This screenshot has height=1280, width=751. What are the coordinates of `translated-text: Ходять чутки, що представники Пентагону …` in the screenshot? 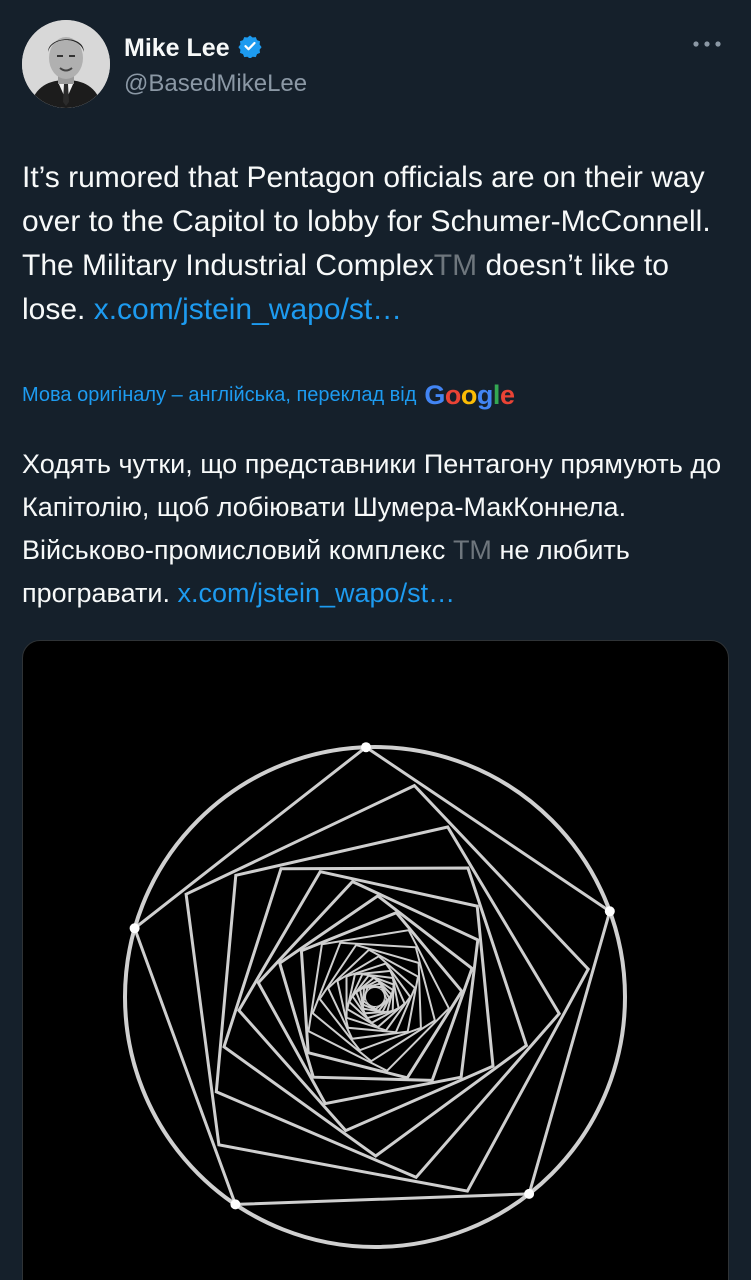 It's located at (372, 529).